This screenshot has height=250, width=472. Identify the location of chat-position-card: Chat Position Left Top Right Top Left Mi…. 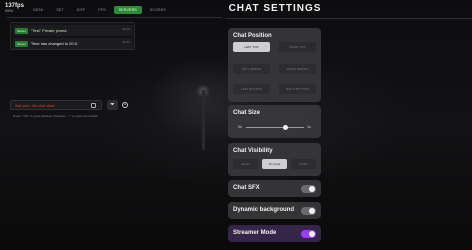
(274, 65).